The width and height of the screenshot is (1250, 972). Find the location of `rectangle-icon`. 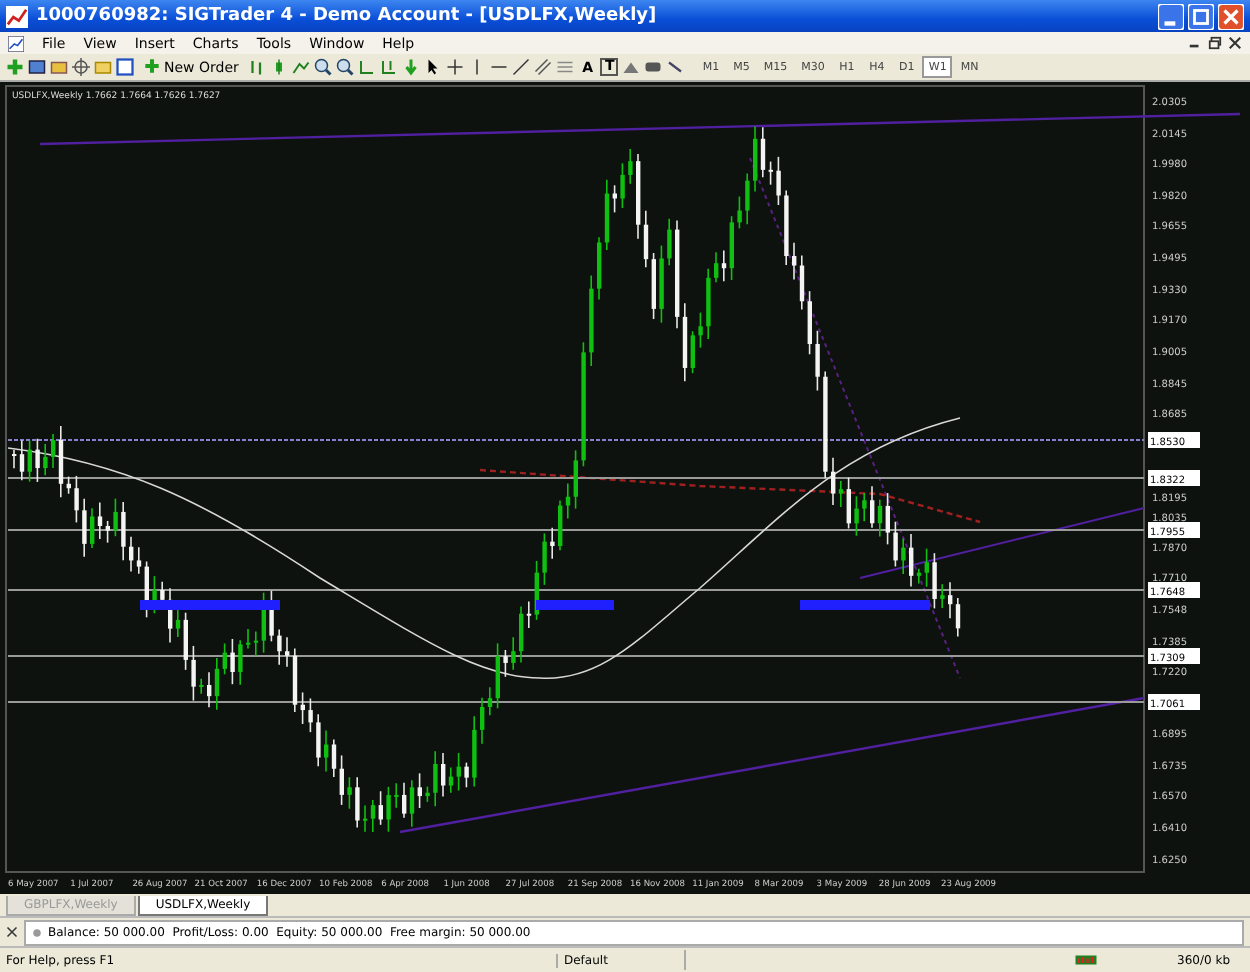

rectangle-icon is located at coordinates (653, 67).